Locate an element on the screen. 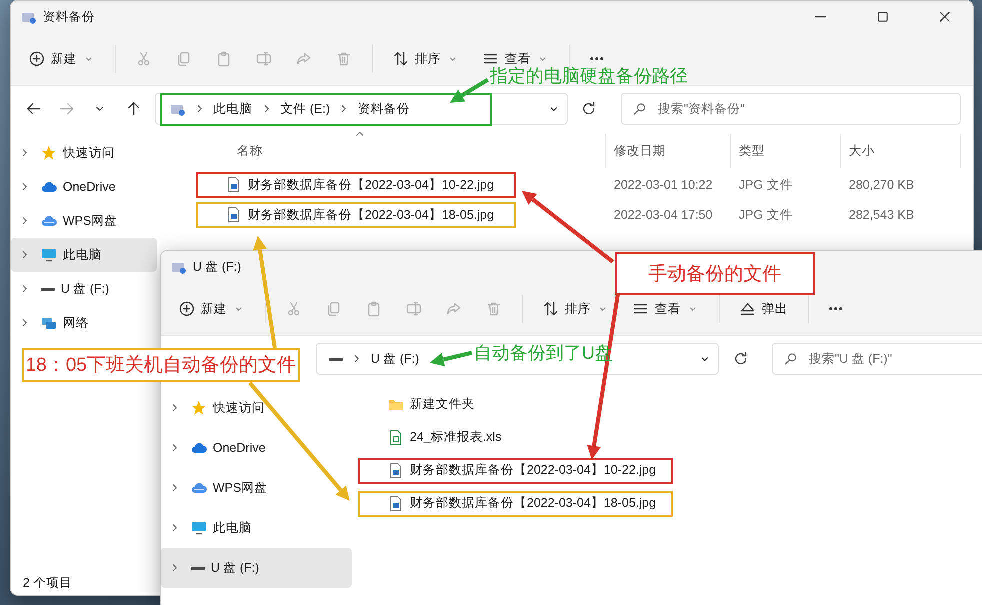 This screenshot has height=605, width=982. up-arrow-icon is located at coordinates (134, 109).